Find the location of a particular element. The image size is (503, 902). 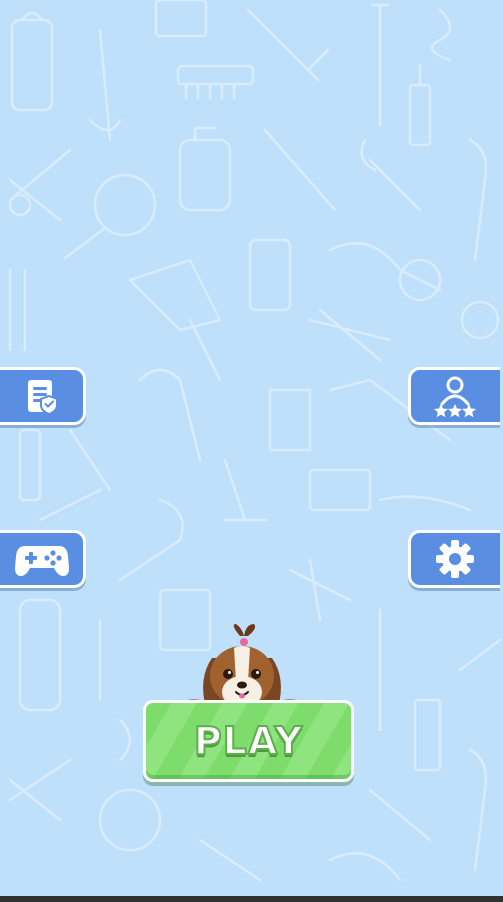

rating-button is located at coordinates (454, 396).